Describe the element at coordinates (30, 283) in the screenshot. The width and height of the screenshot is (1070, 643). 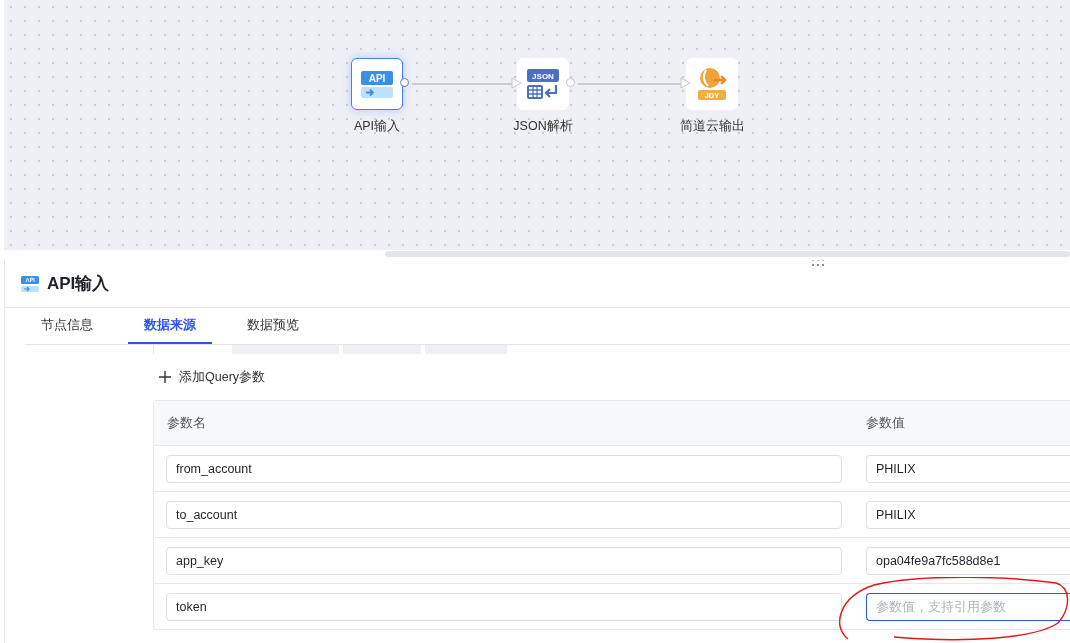
I see `api-input-icon` at that location.